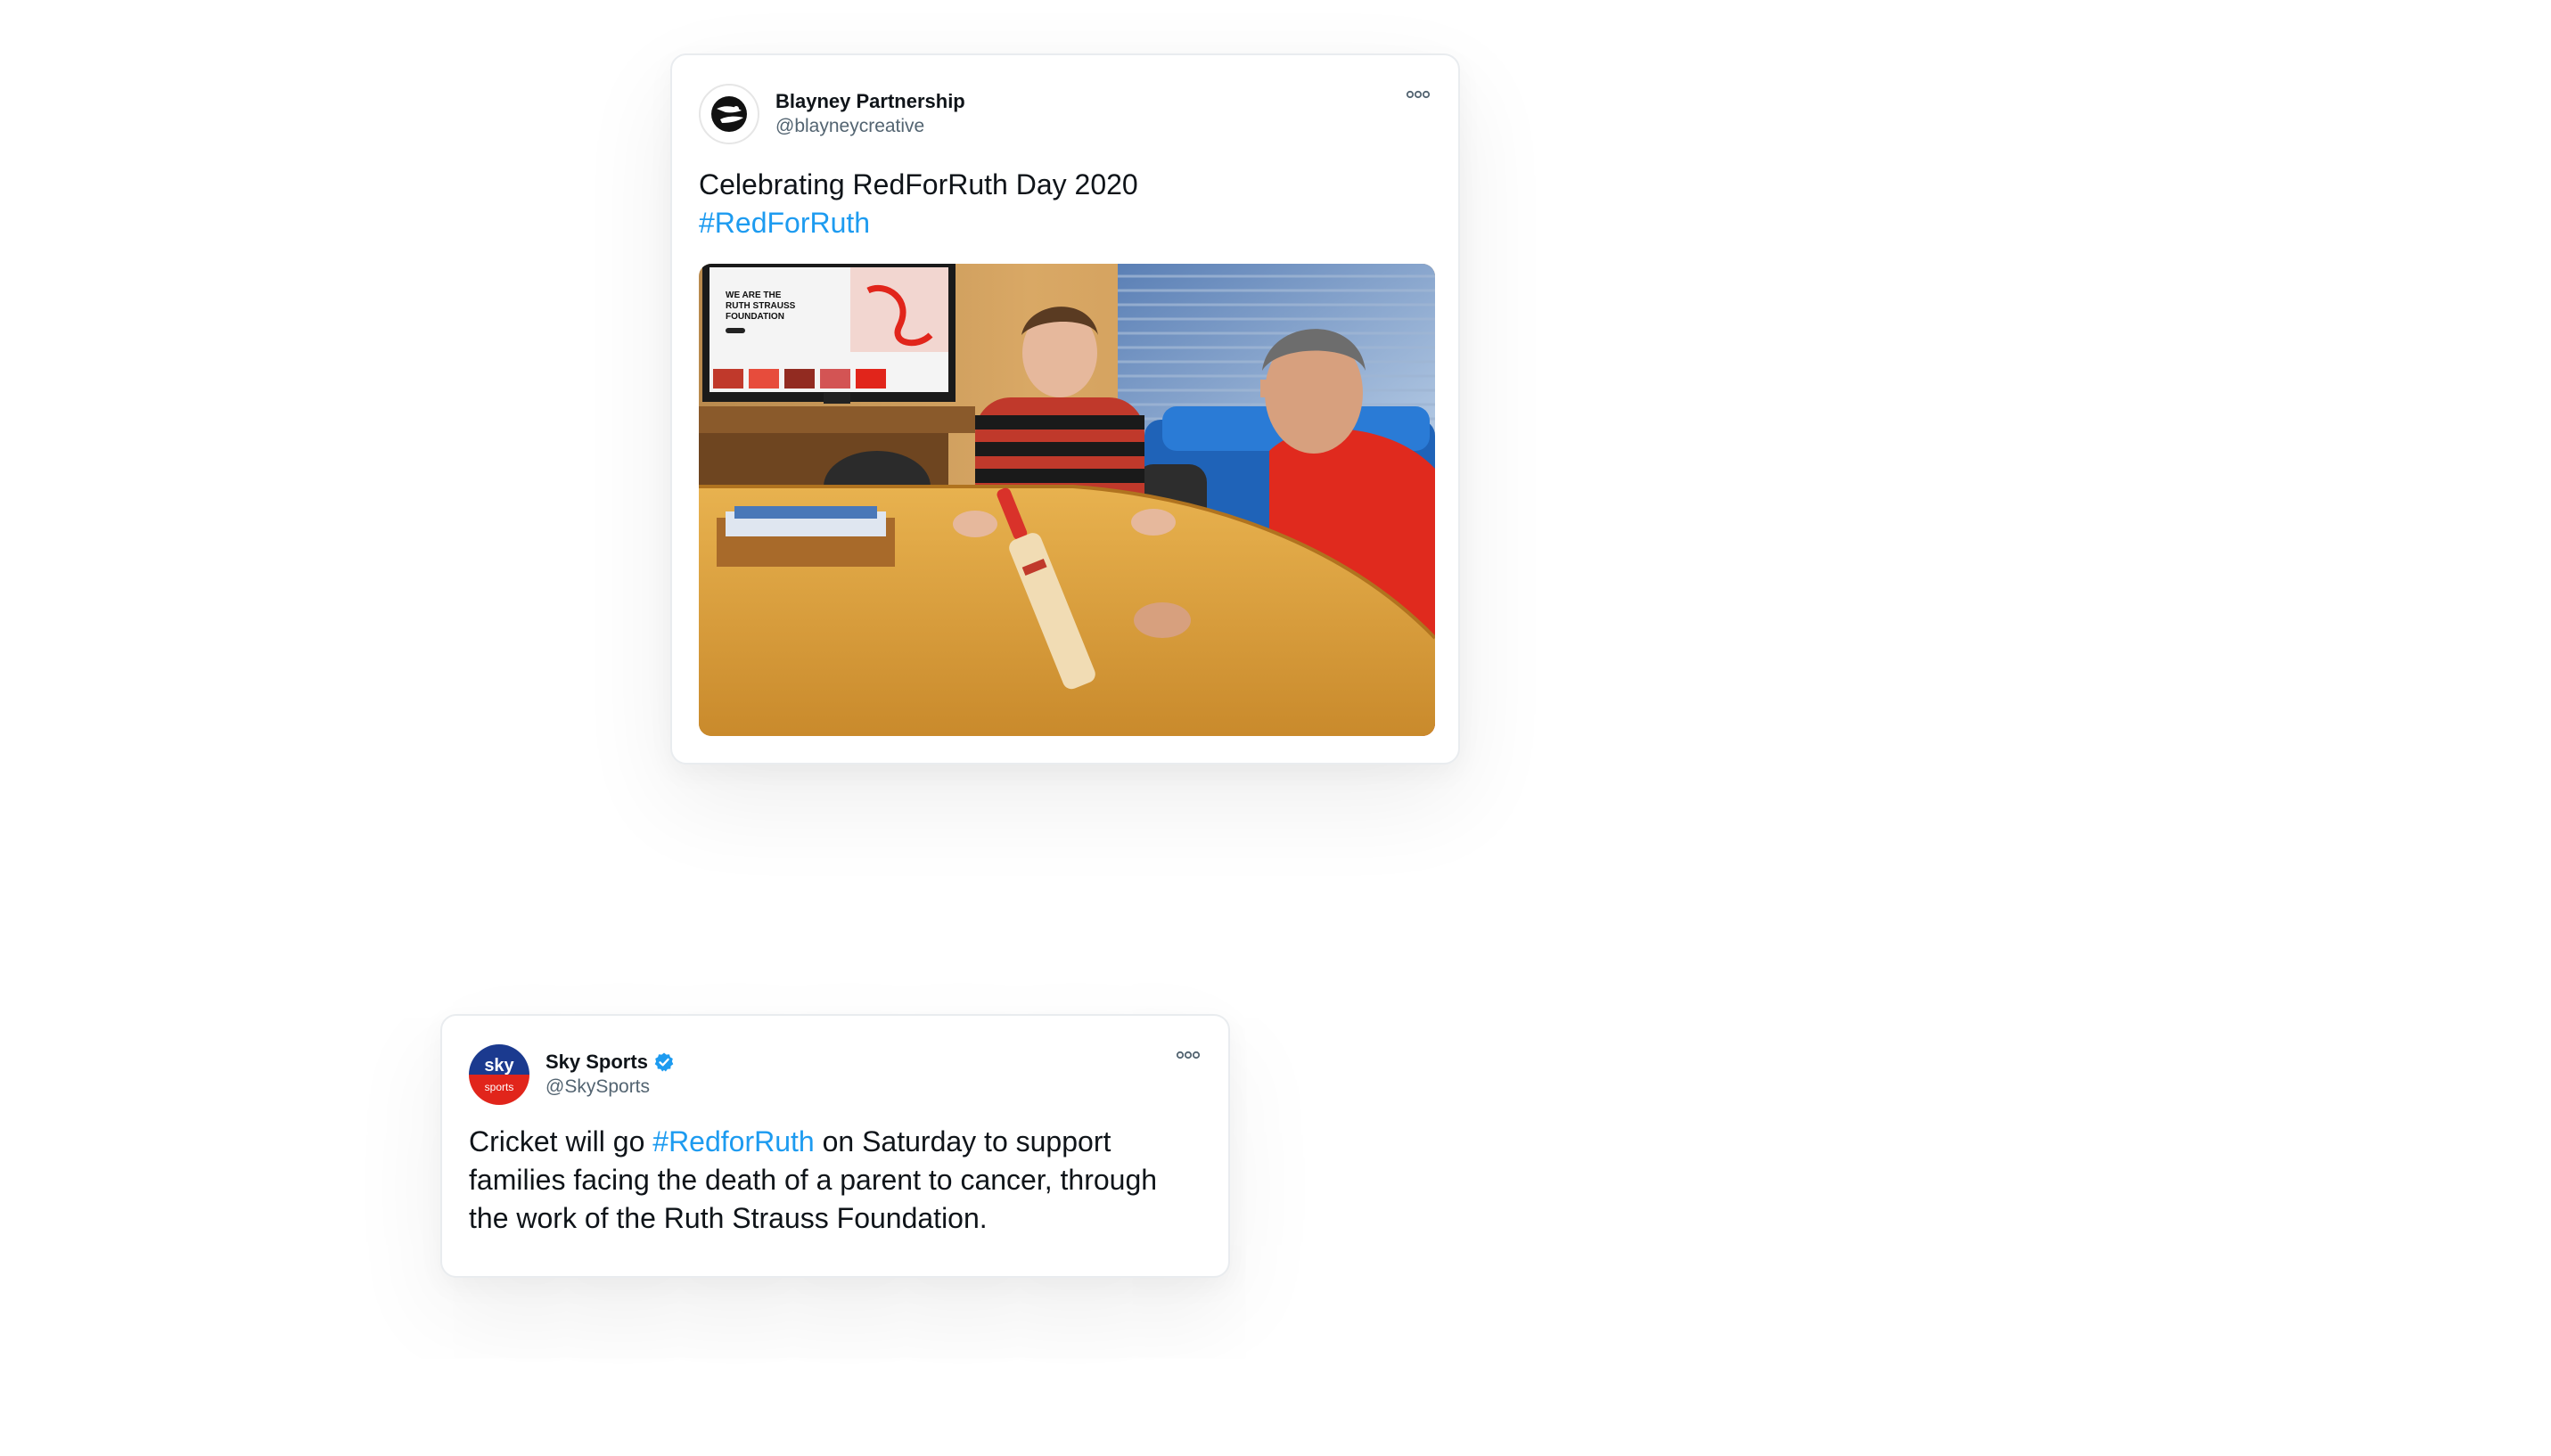 The width and height of the screenshot is (2551, 1456). Describe the element at coordinates (754, 295) in the screenshot. I see `tv-headline-line1: WE ARE THE` at that location.